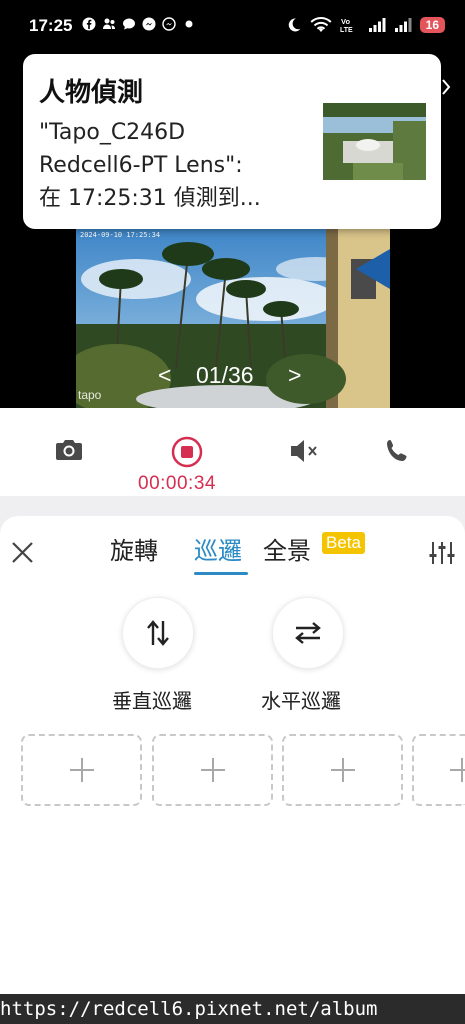 The width and height of the screenshot is (465, 1024). What do you see at coordinates (187, 452) in the screenshot?
I see `stop-recording-icon` at bounding box center [187, 452].